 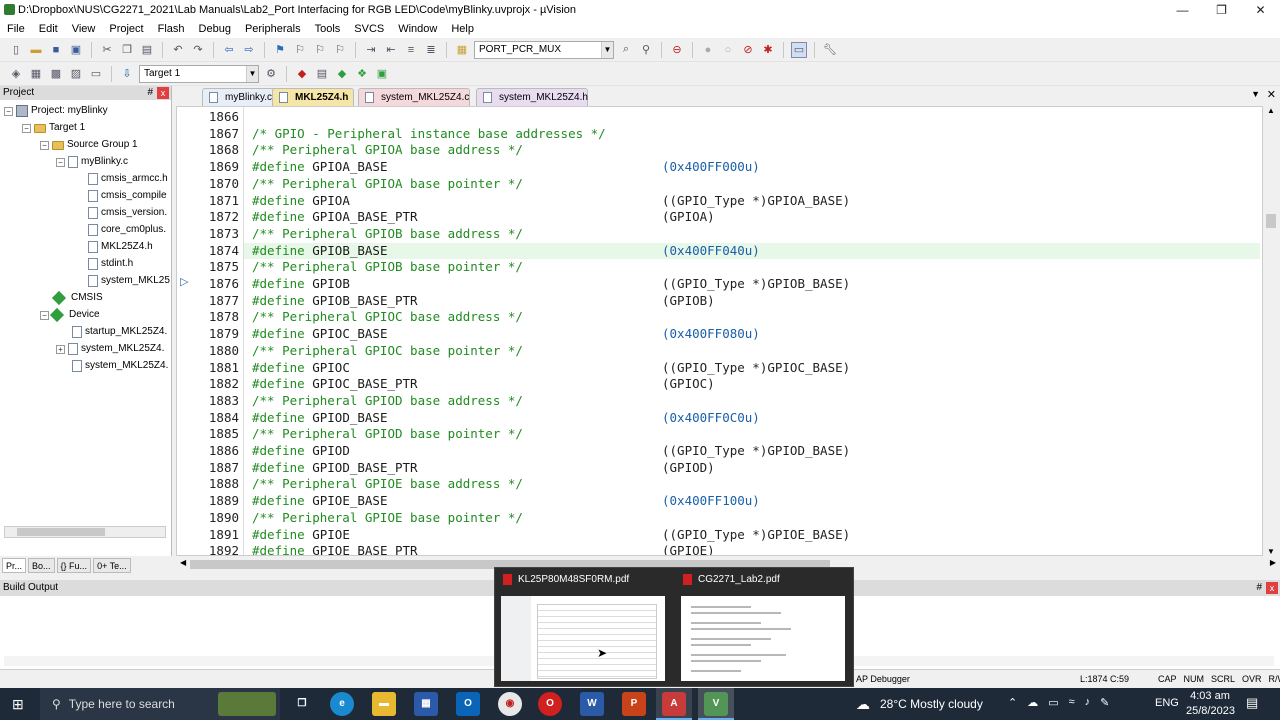 I want to click on nav-forward-icon: ⇨, so click(x=249, y=50).